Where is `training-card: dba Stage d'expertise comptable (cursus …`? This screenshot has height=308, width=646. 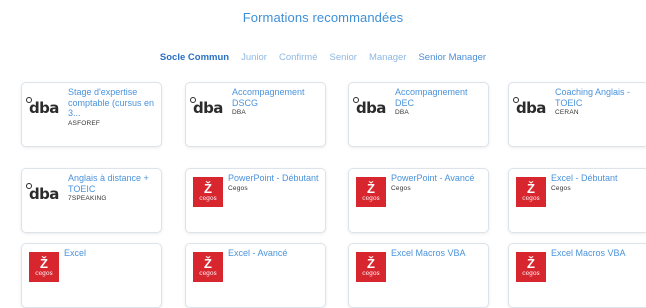 training-card: dba Stage d'expertise comptable (cursus … is located at coordinates (91, 114).